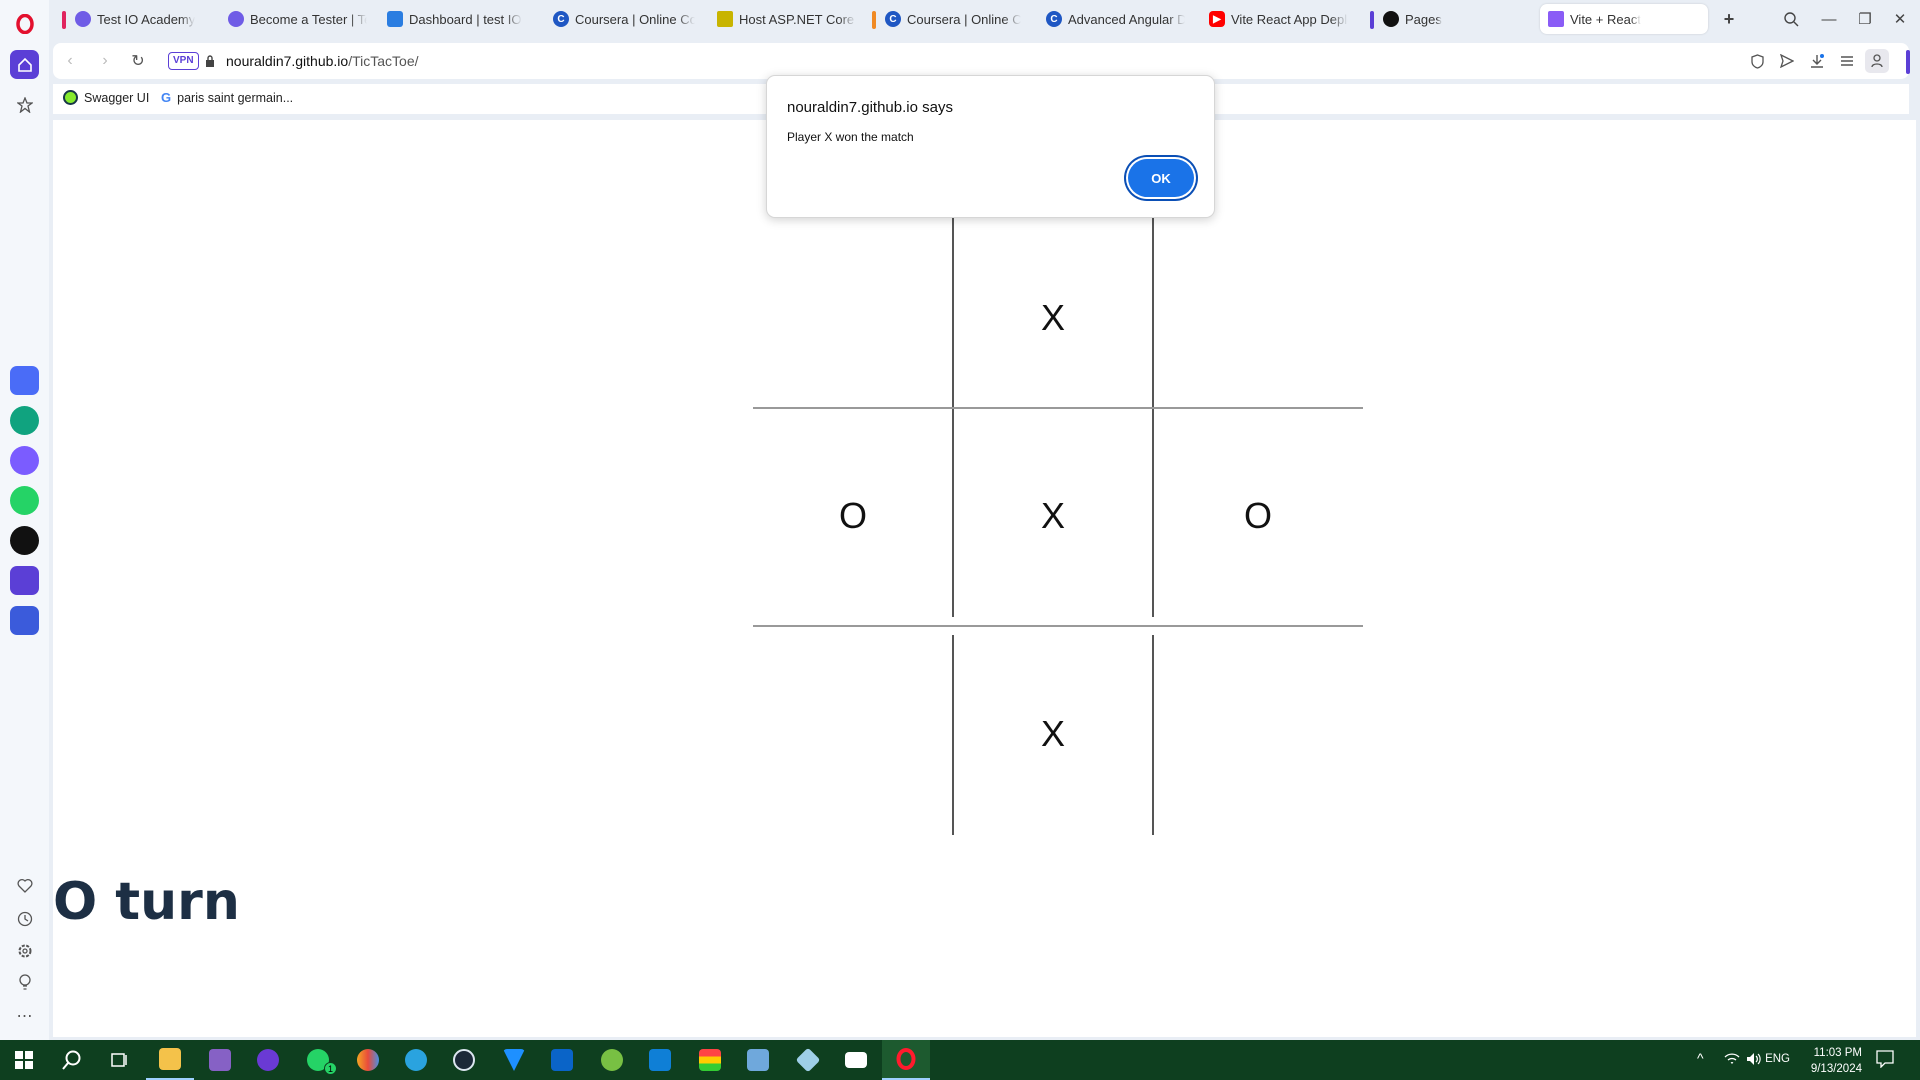 The height and width of the screenshot is (1080, 1920). What do you see at coordinates (24, 380) in the screenshot?
I see `aria-icon` at bounding box center [24, 380].